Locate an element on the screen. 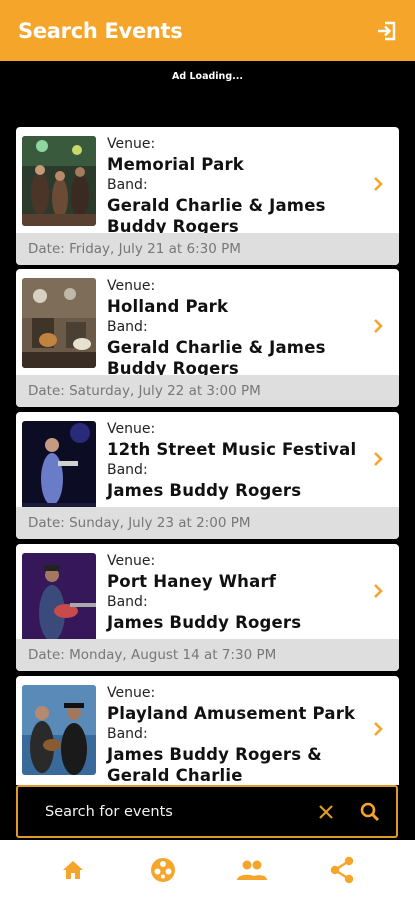 Image resolution: width=415 pixels, height=900 pixels. search-button is located at coordinates (370, 811).